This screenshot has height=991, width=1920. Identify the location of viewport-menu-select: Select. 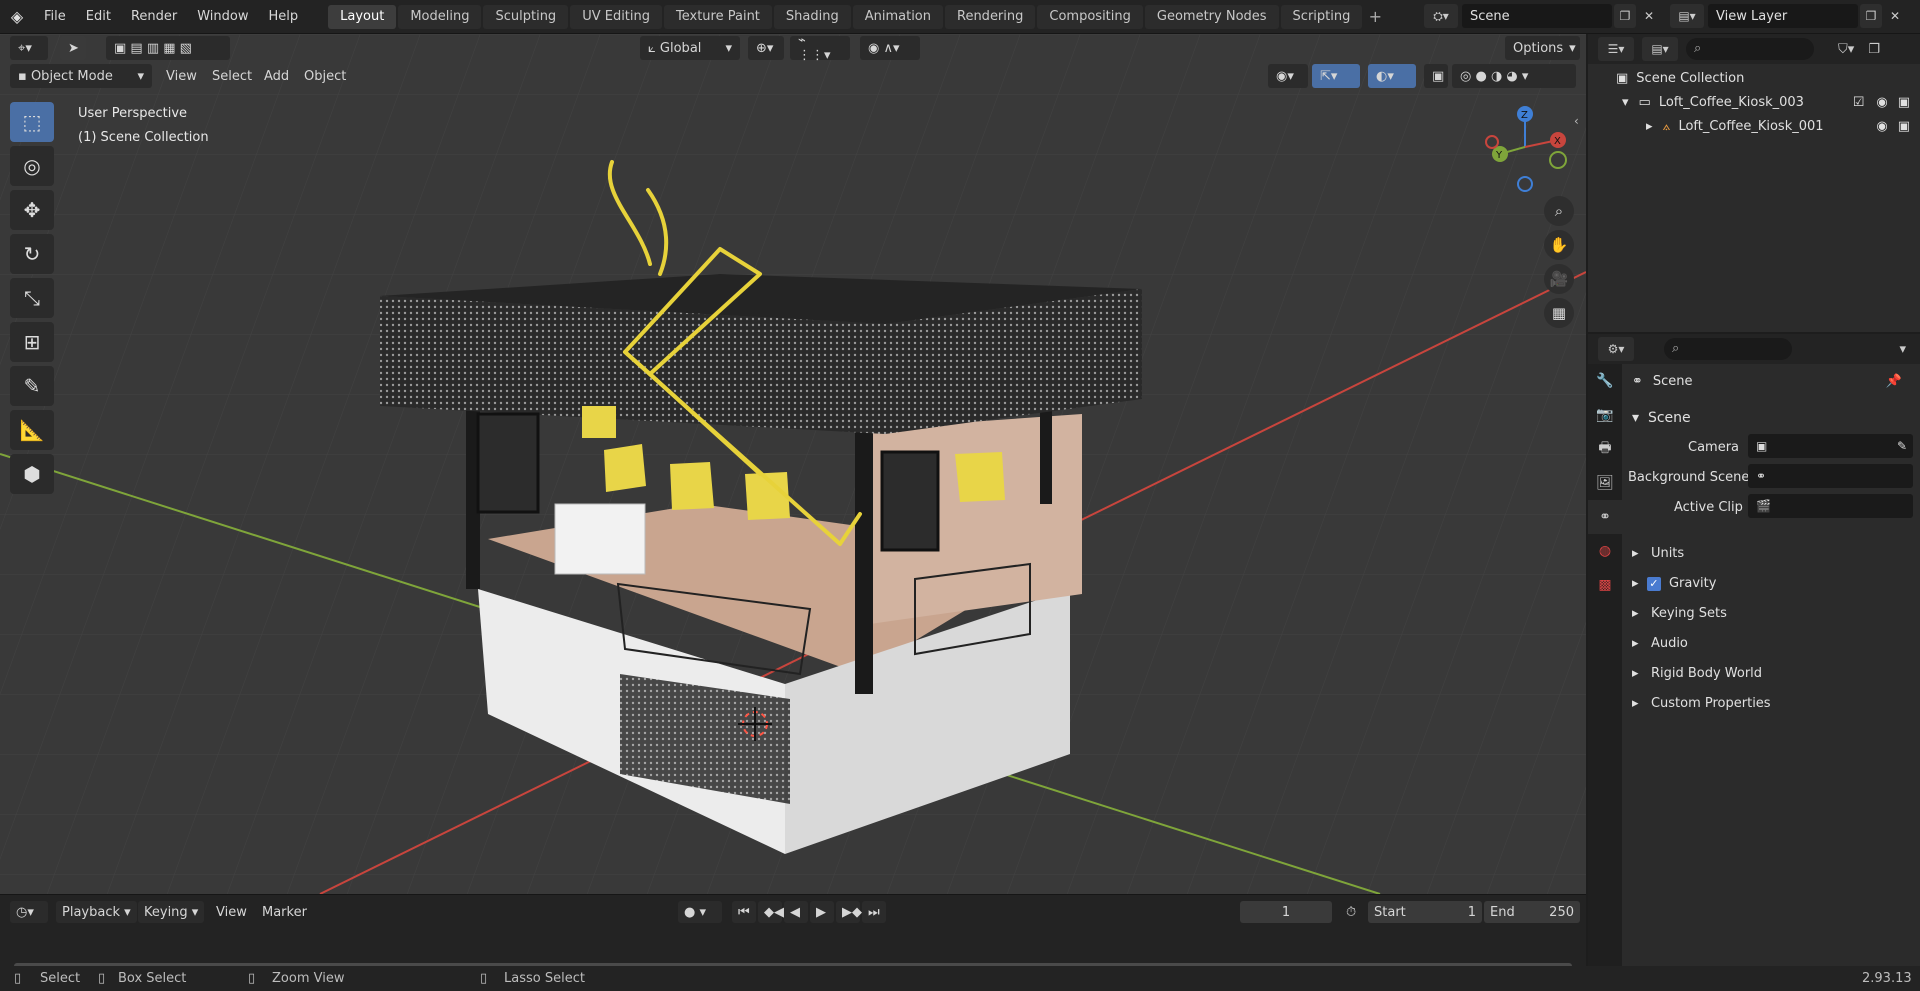
(232, 76).